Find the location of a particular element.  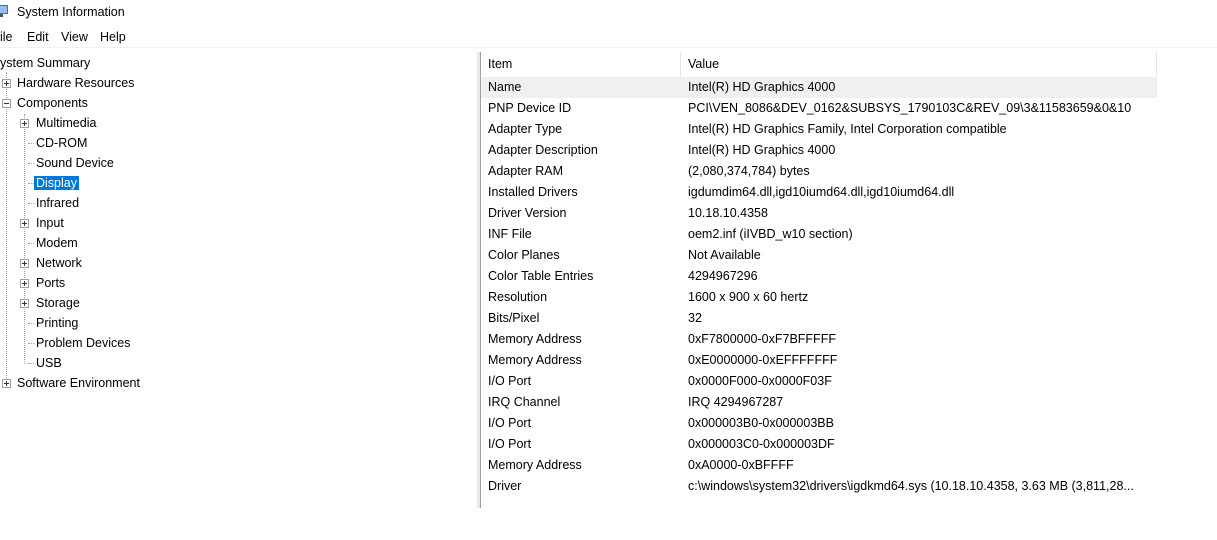

table-row: I/O Port 0x000003B0-0x000003BB is located at coordinates (849, 423).